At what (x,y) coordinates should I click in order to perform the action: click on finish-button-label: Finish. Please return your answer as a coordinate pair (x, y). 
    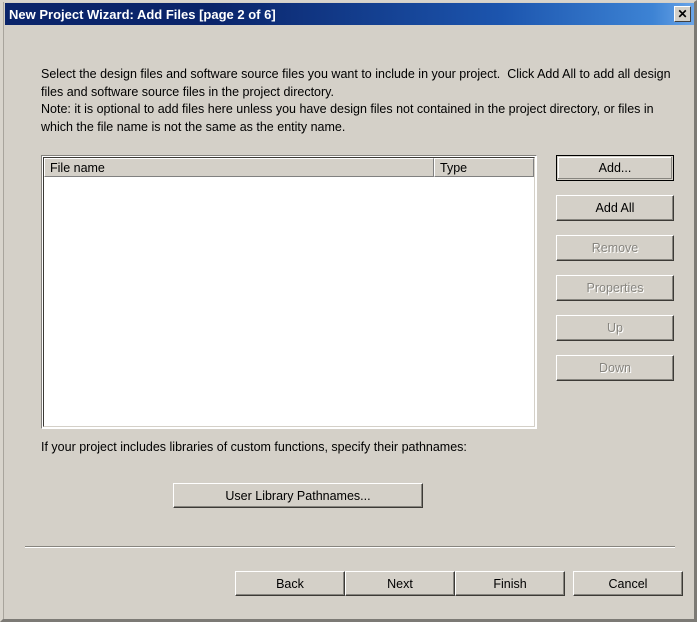
    Looking at the image, I should click on (510, 583).